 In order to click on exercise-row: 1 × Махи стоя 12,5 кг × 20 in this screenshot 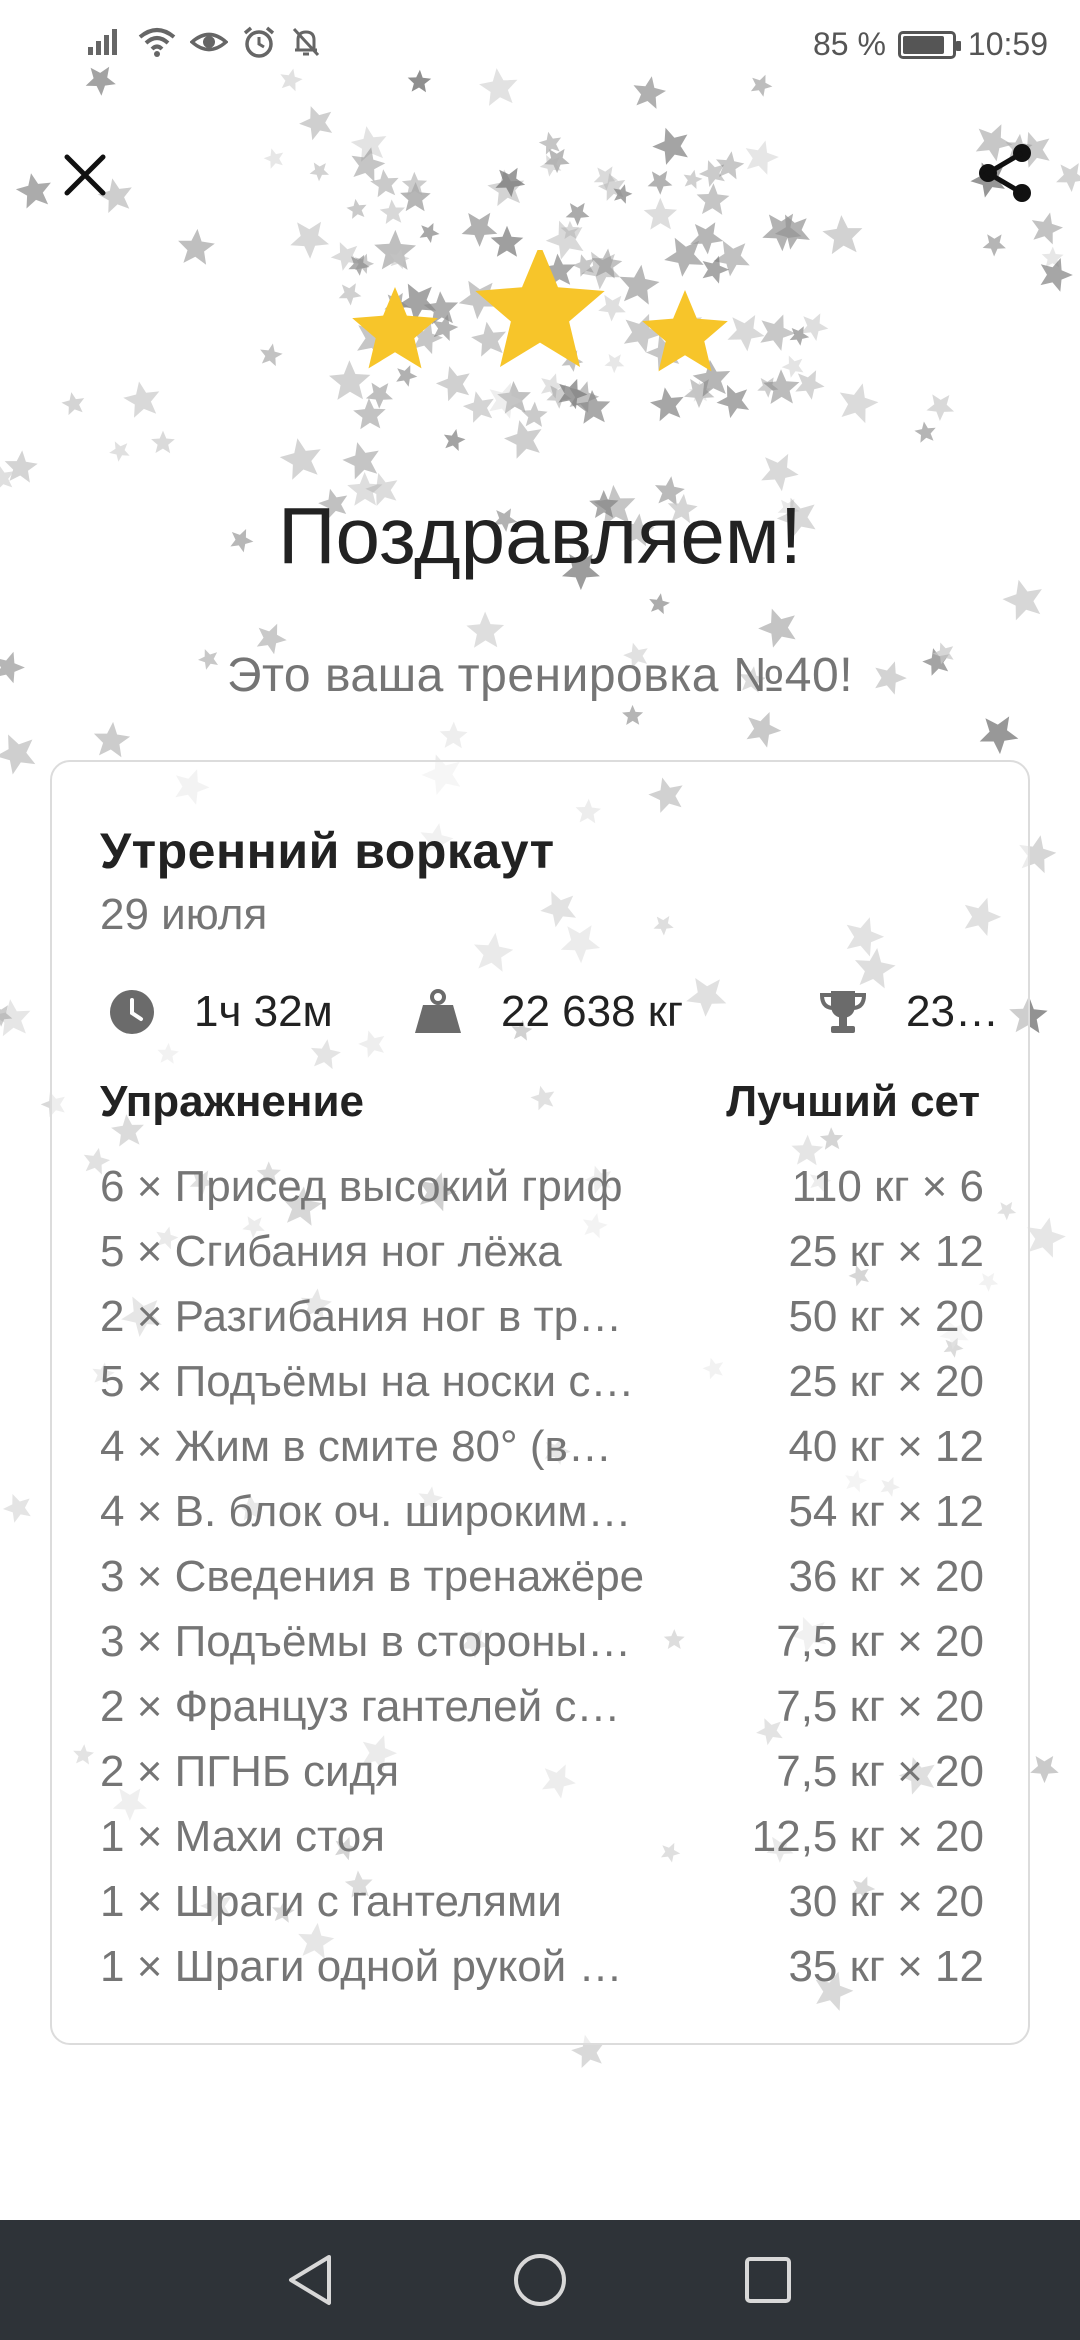, I will do `click(542, 1844)`.